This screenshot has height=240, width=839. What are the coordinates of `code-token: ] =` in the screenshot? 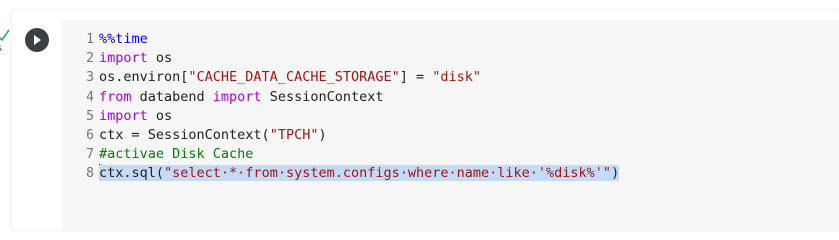 It's located at (416, 77).